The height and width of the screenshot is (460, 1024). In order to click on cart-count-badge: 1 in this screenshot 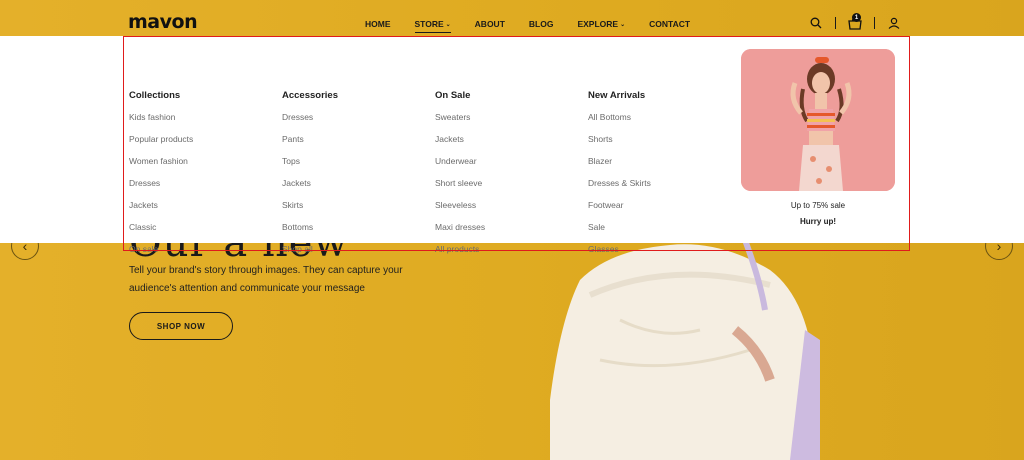, I will do `click(856, 17)`.